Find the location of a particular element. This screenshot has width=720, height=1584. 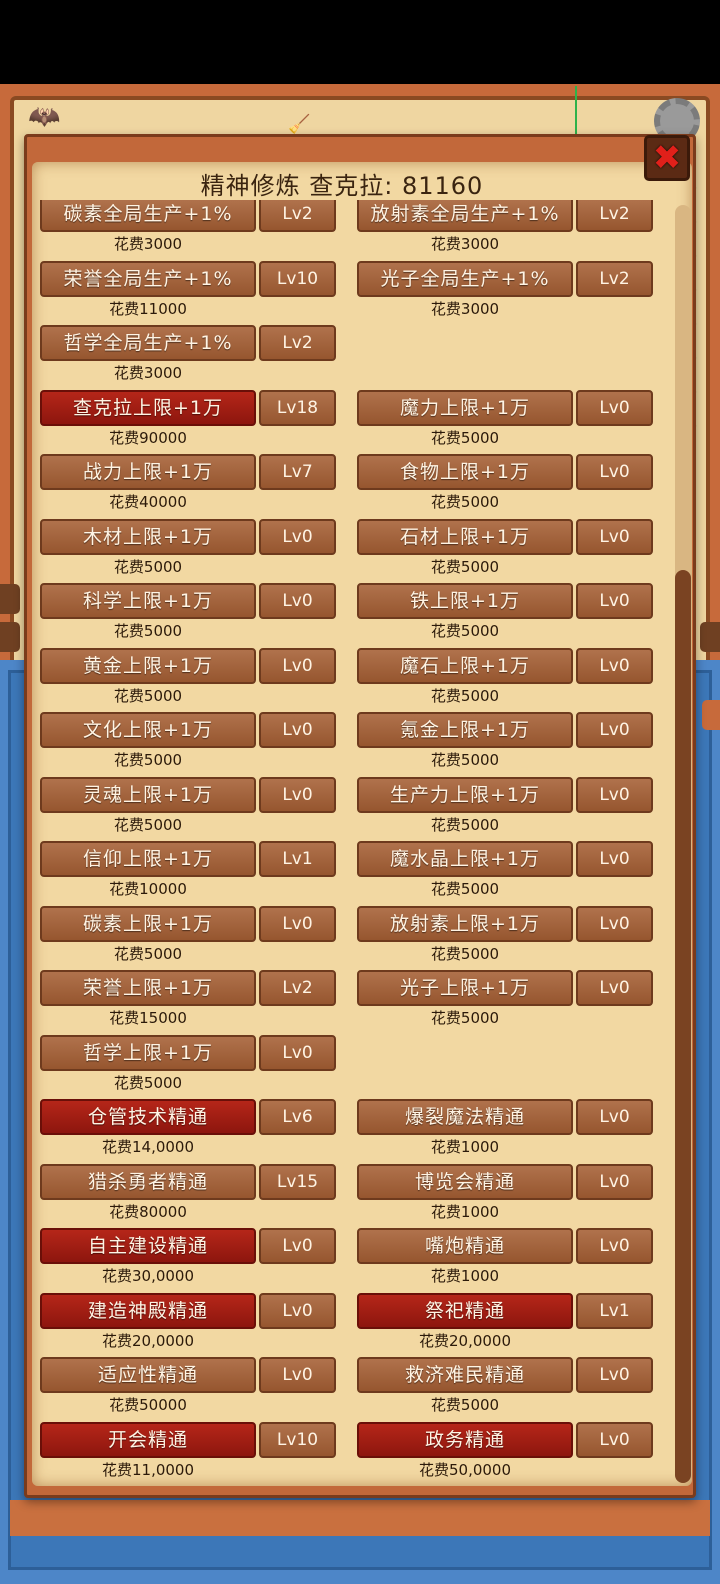

status-bar-area is located at coordinates (360, 42).